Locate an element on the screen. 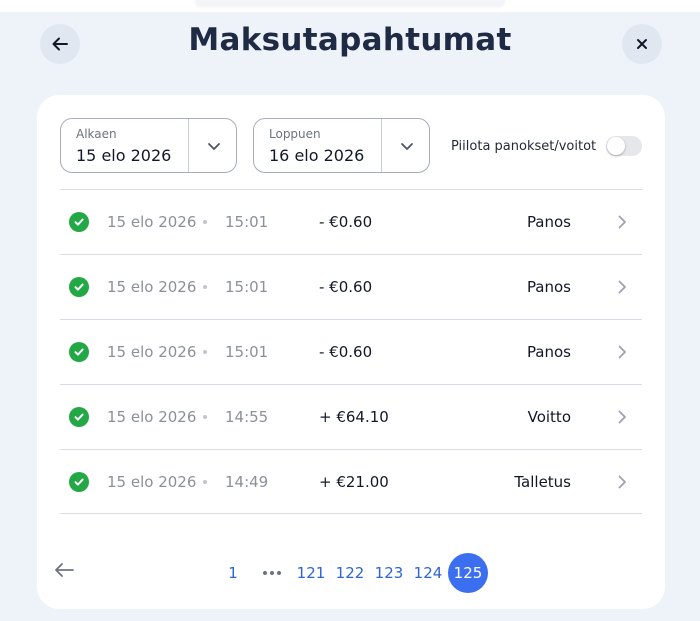 This screenshot has width=700, height=621. transaction-type: Voitto is located at coordinates (549, 417).